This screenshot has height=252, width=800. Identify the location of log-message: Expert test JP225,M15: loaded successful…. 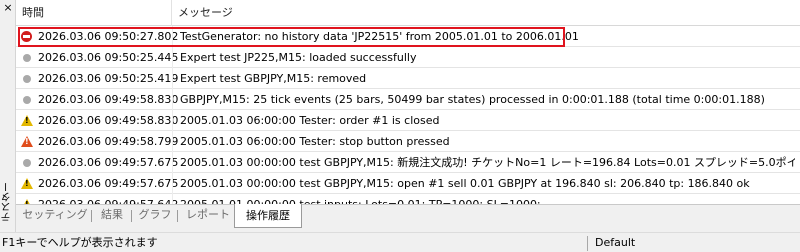
(298, 57).